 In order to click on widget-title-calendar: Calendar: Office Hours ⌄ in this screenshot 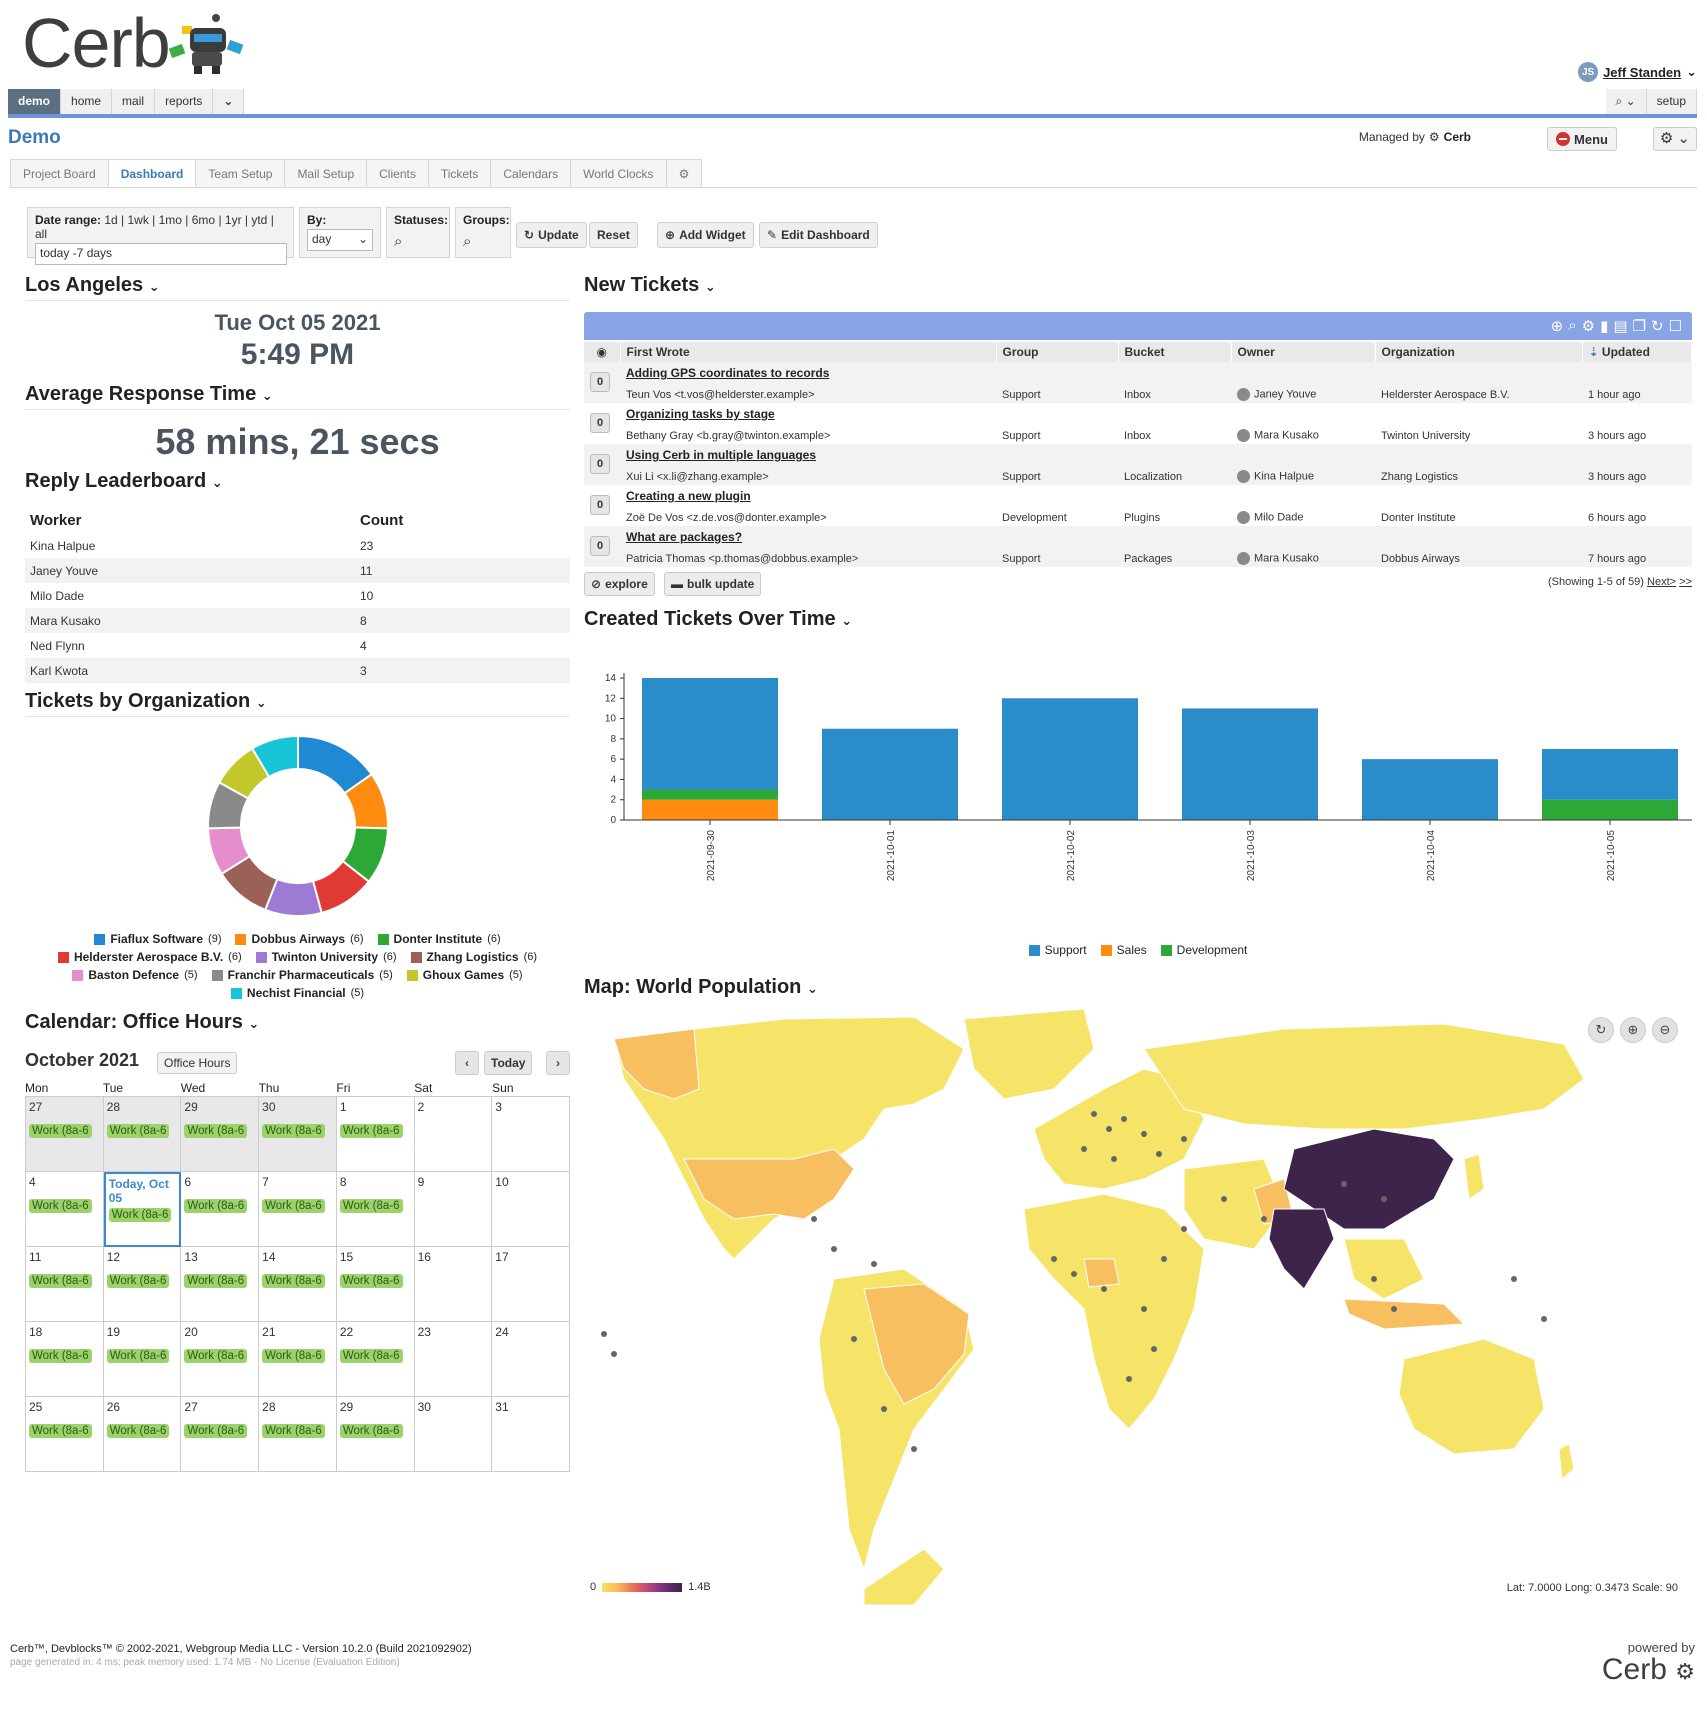, I will do `click(297, 1024)`.